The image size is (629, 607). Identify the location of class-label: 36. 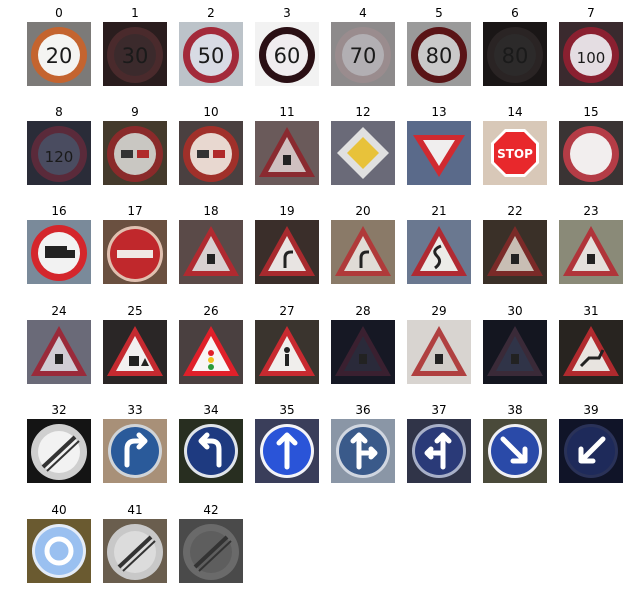
(363, 410).